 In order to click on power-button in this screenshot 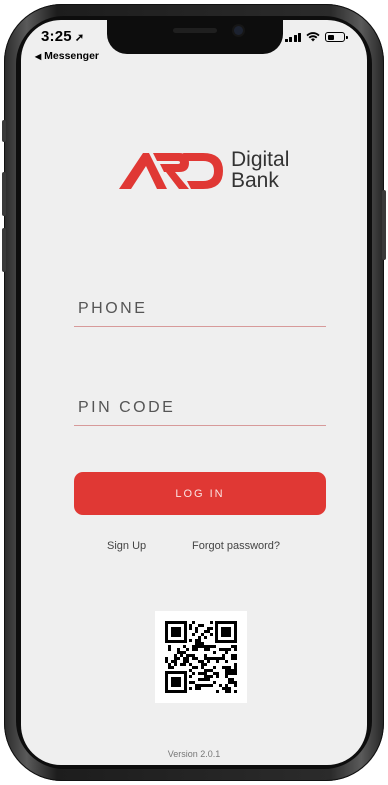, I will do `click(384, 225)`.